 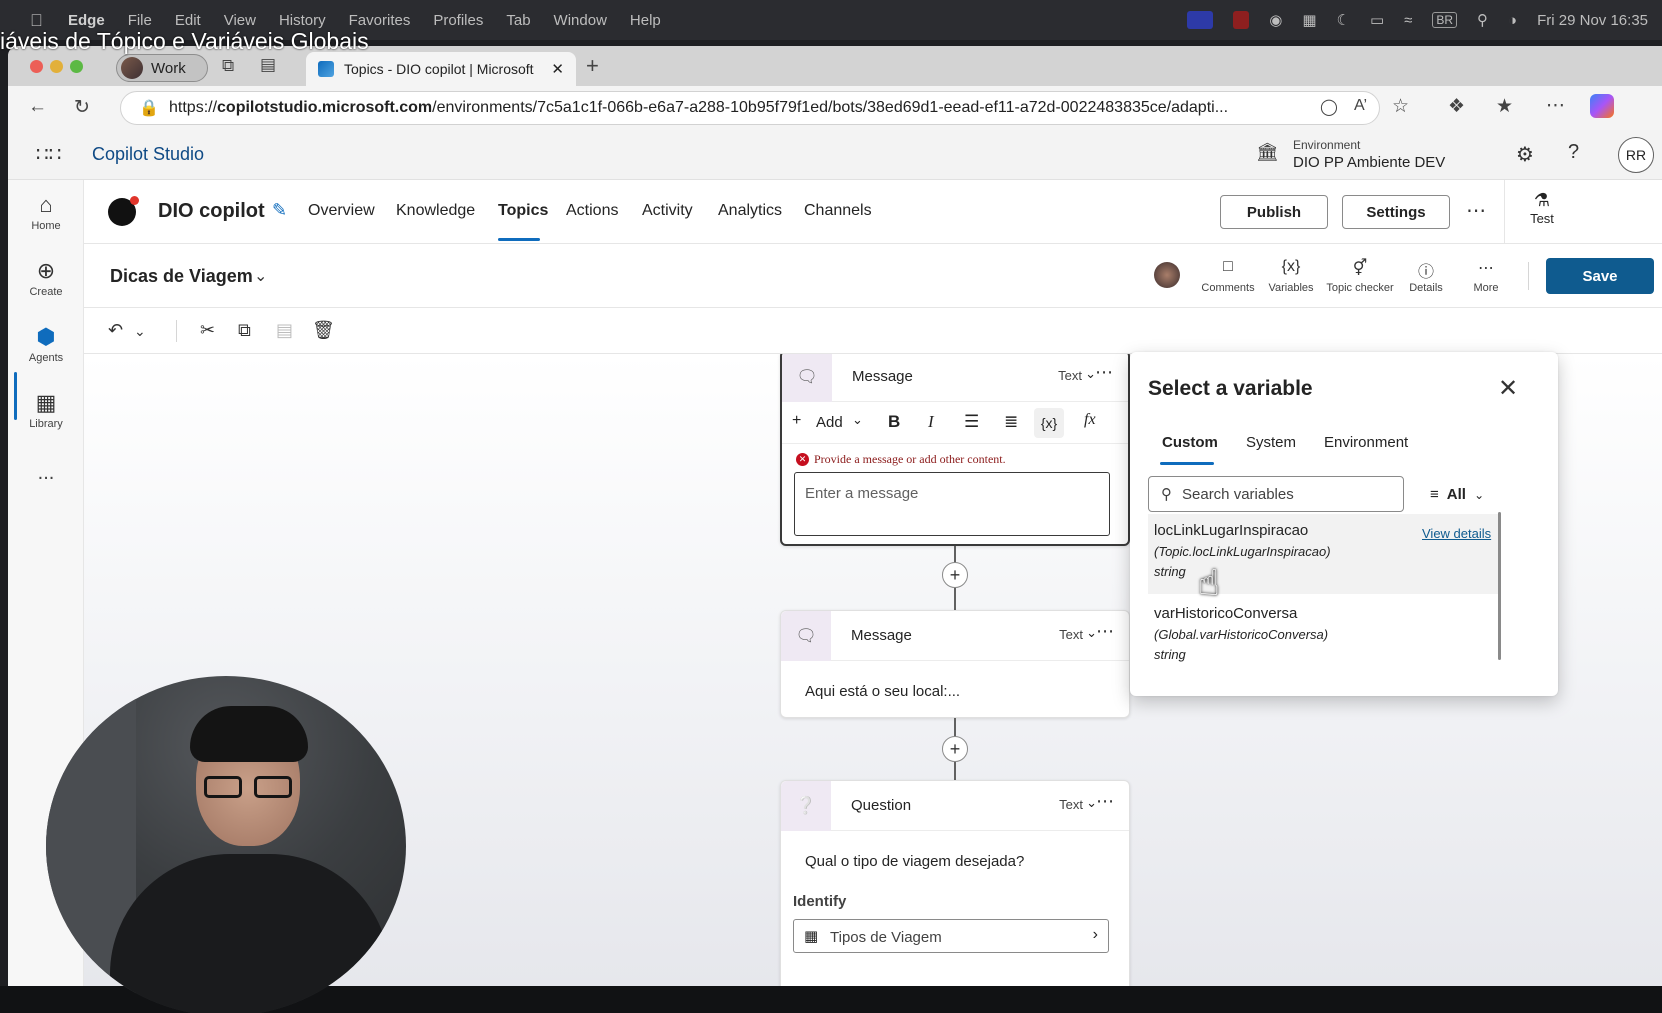 I want to click on read-aloud-icon: A’, so click(x=1360, y=106).